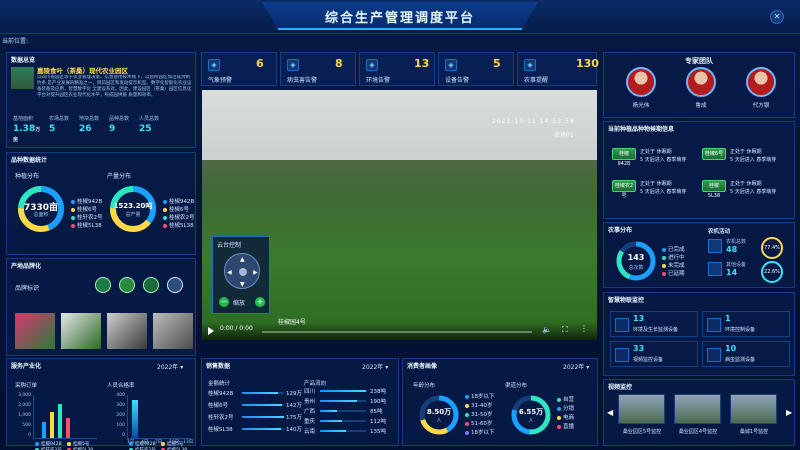 The height and width of the screenshot is (450, 800). What do you see at coordinates (255, 272) in the screenshot?
I see `arrow-right-icon: ▶` at bounding box center [255, 272].